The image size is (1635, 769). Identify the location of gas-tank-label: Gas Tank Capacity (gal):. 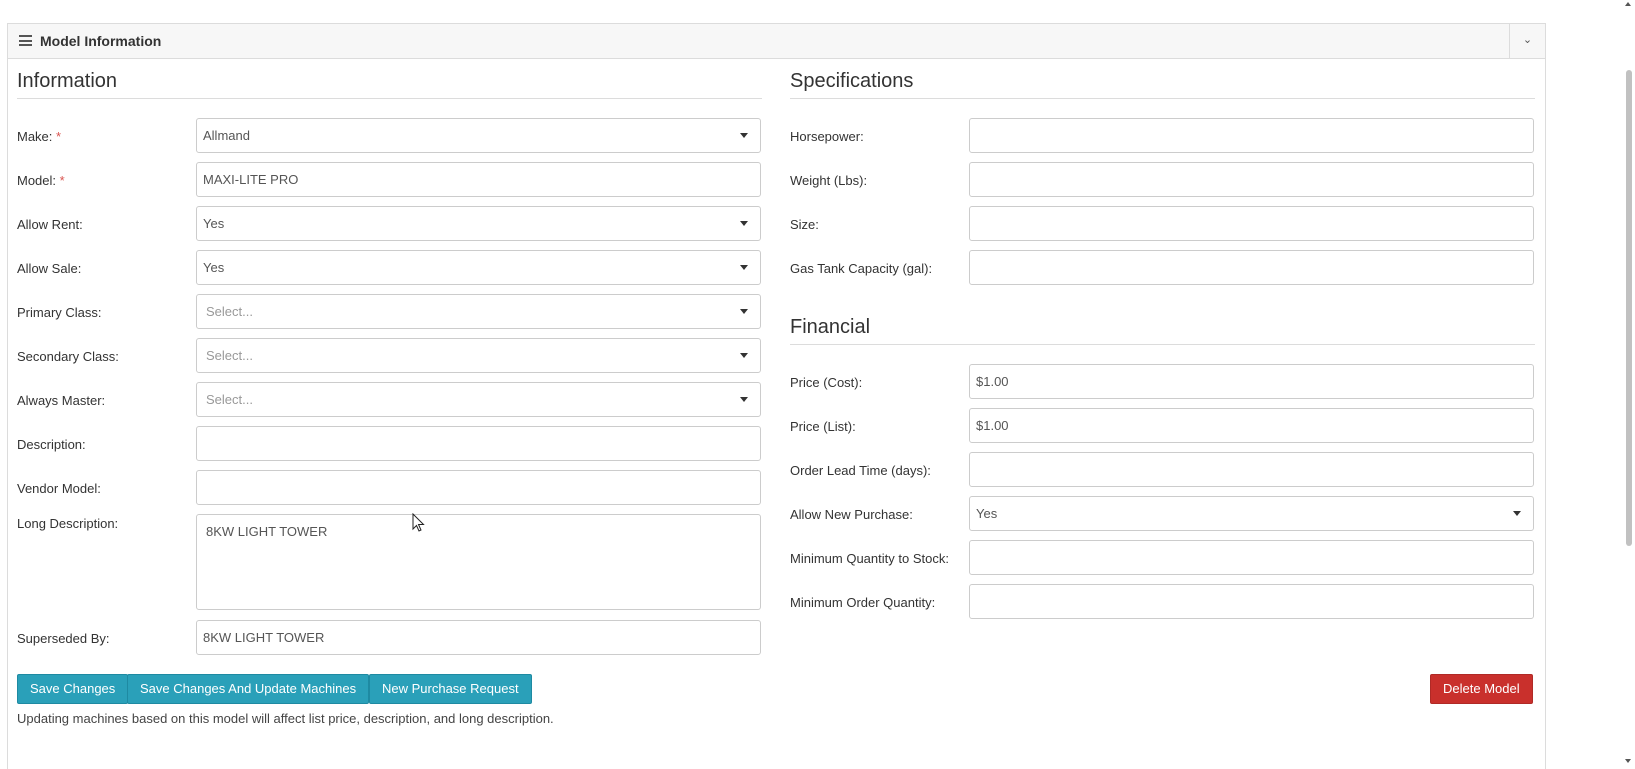
(861, 268).